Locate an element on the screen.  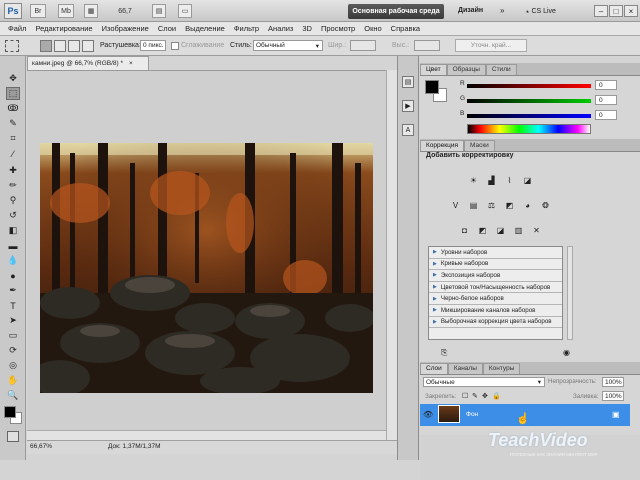
menu-analysis: Анализ is located at coordinates (280, 28).